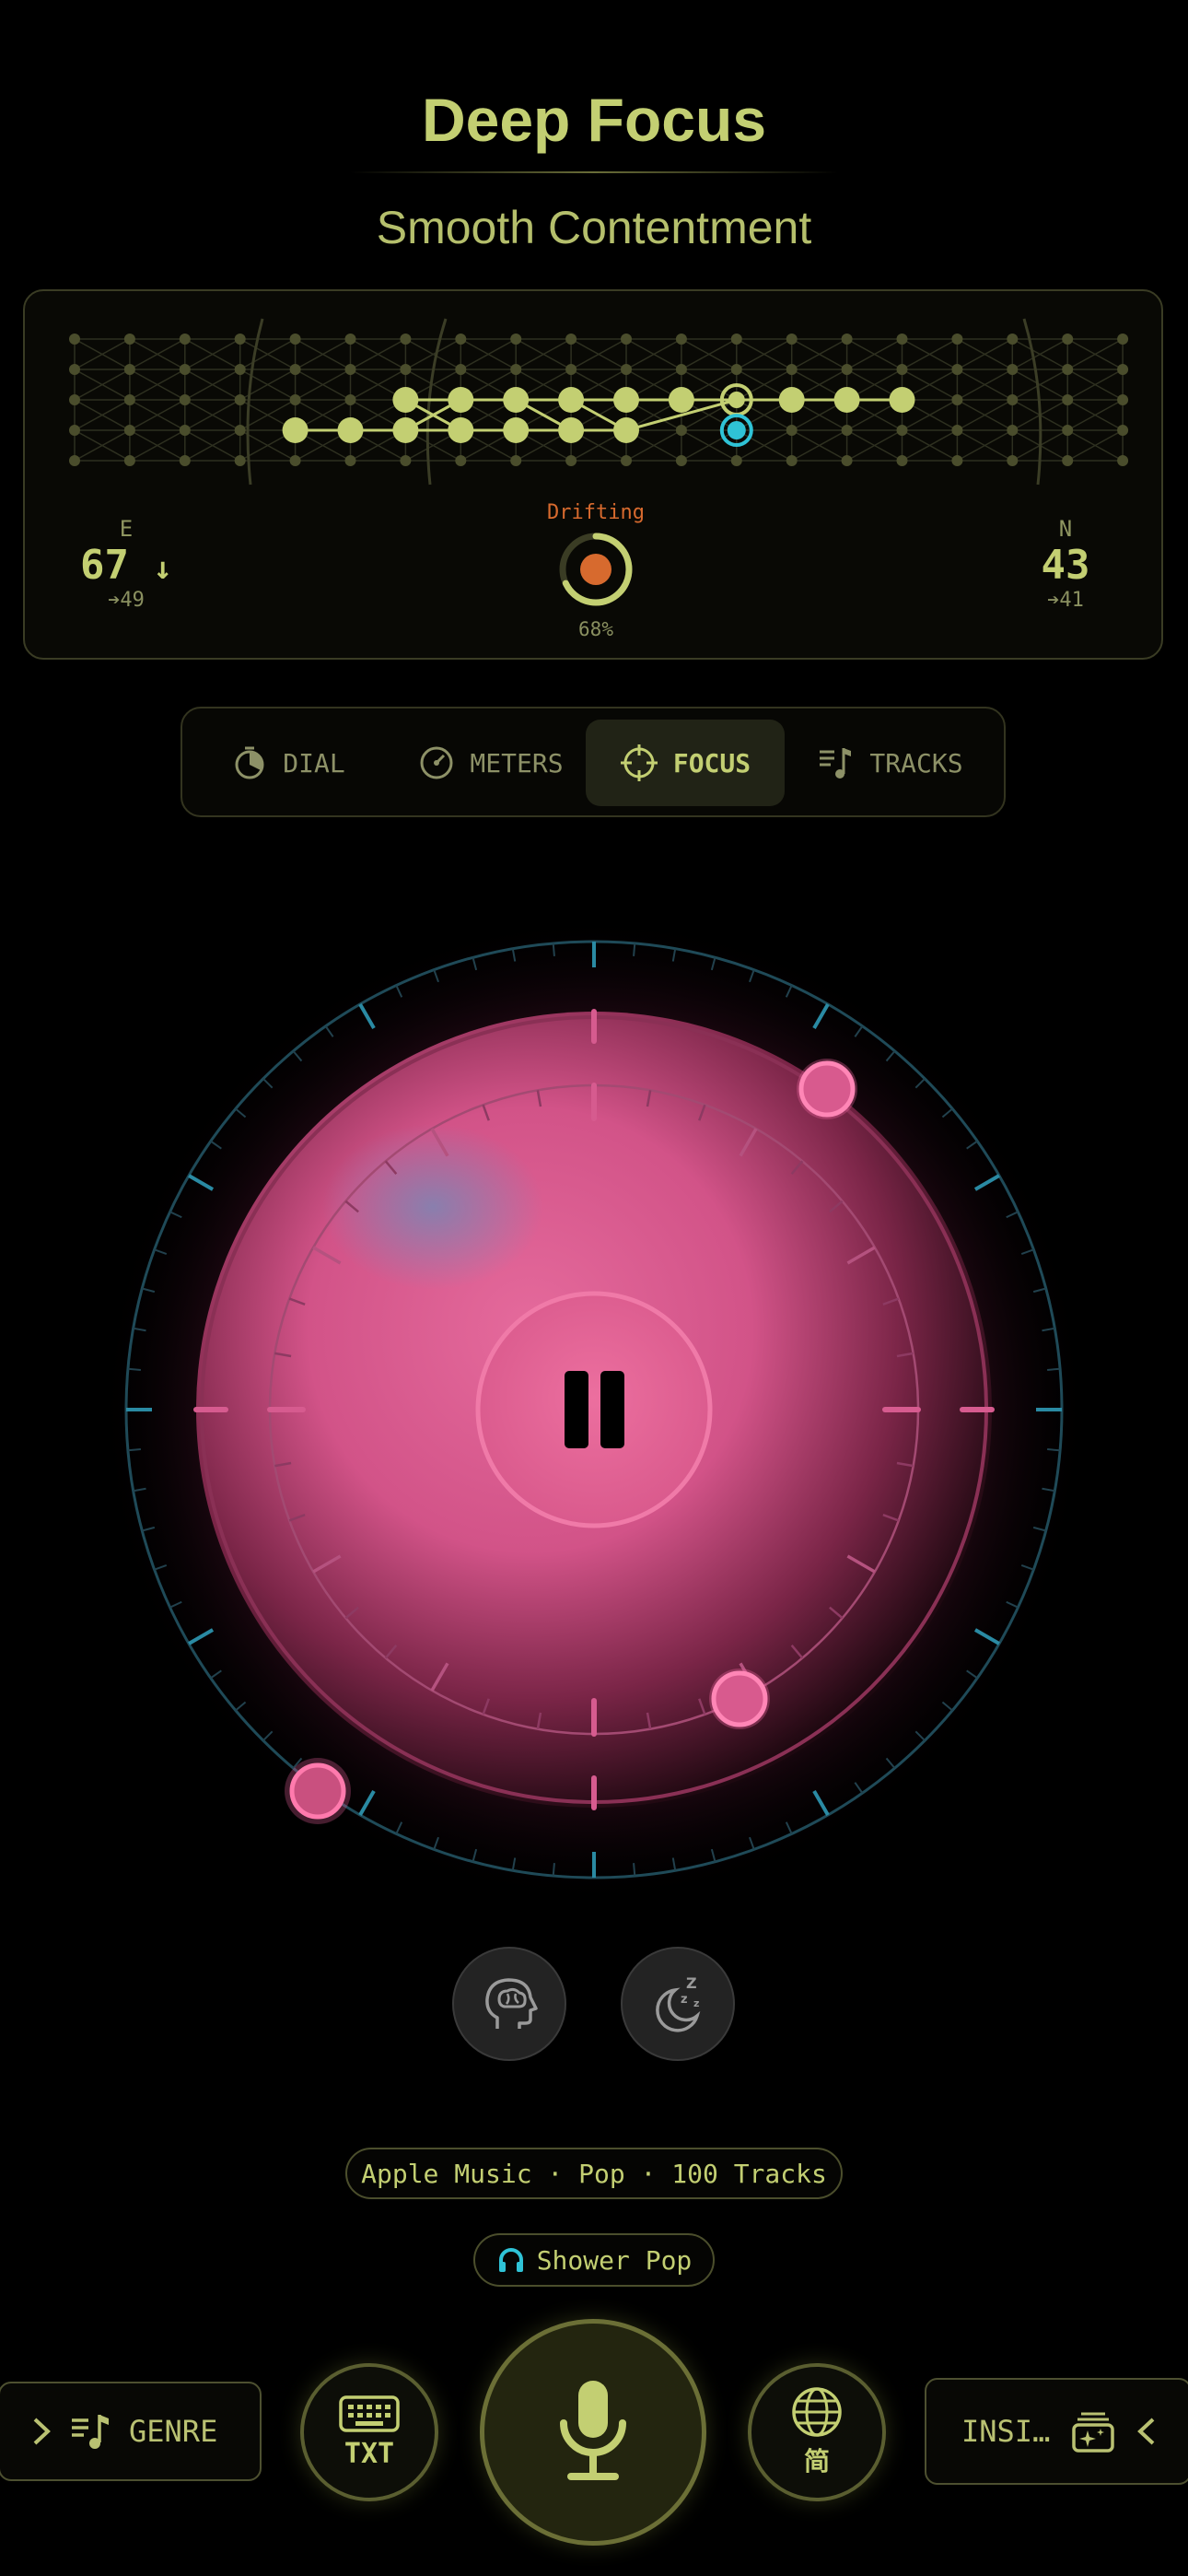 The height and width of the screenshot is (2576, 1188). Describe the element at coordinates (916, 763) in the screenshot. I see `tab-tracks-label: TRACKS` at that location.